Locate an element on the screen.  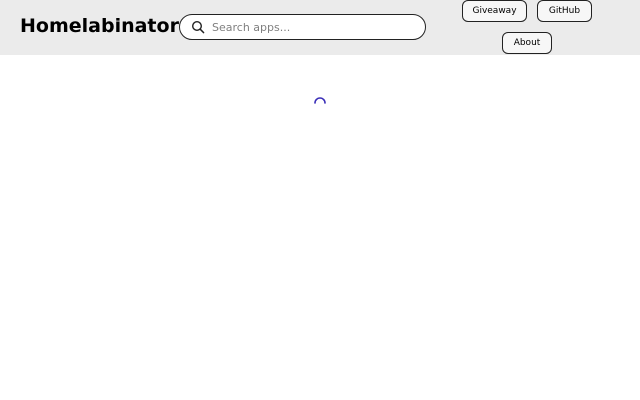
search-bar is located at coordinates (302, 27).